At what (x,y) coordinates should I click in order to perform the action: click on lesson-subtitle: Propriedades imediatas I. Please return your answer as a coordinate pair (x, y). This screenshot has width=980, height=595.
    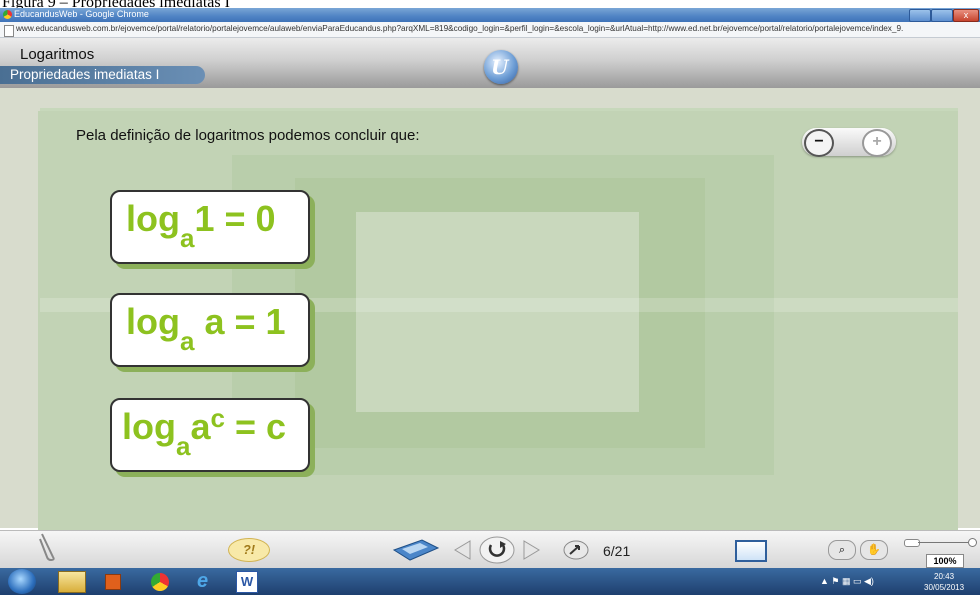
    Looking at the image, I should click on (85, 74).